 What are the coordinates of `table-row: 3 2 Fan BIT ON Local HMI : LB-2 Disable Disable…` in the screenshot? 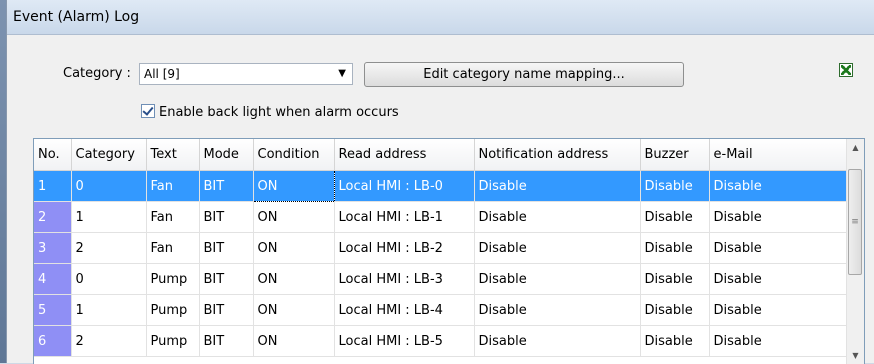 It's located at (441, 248).